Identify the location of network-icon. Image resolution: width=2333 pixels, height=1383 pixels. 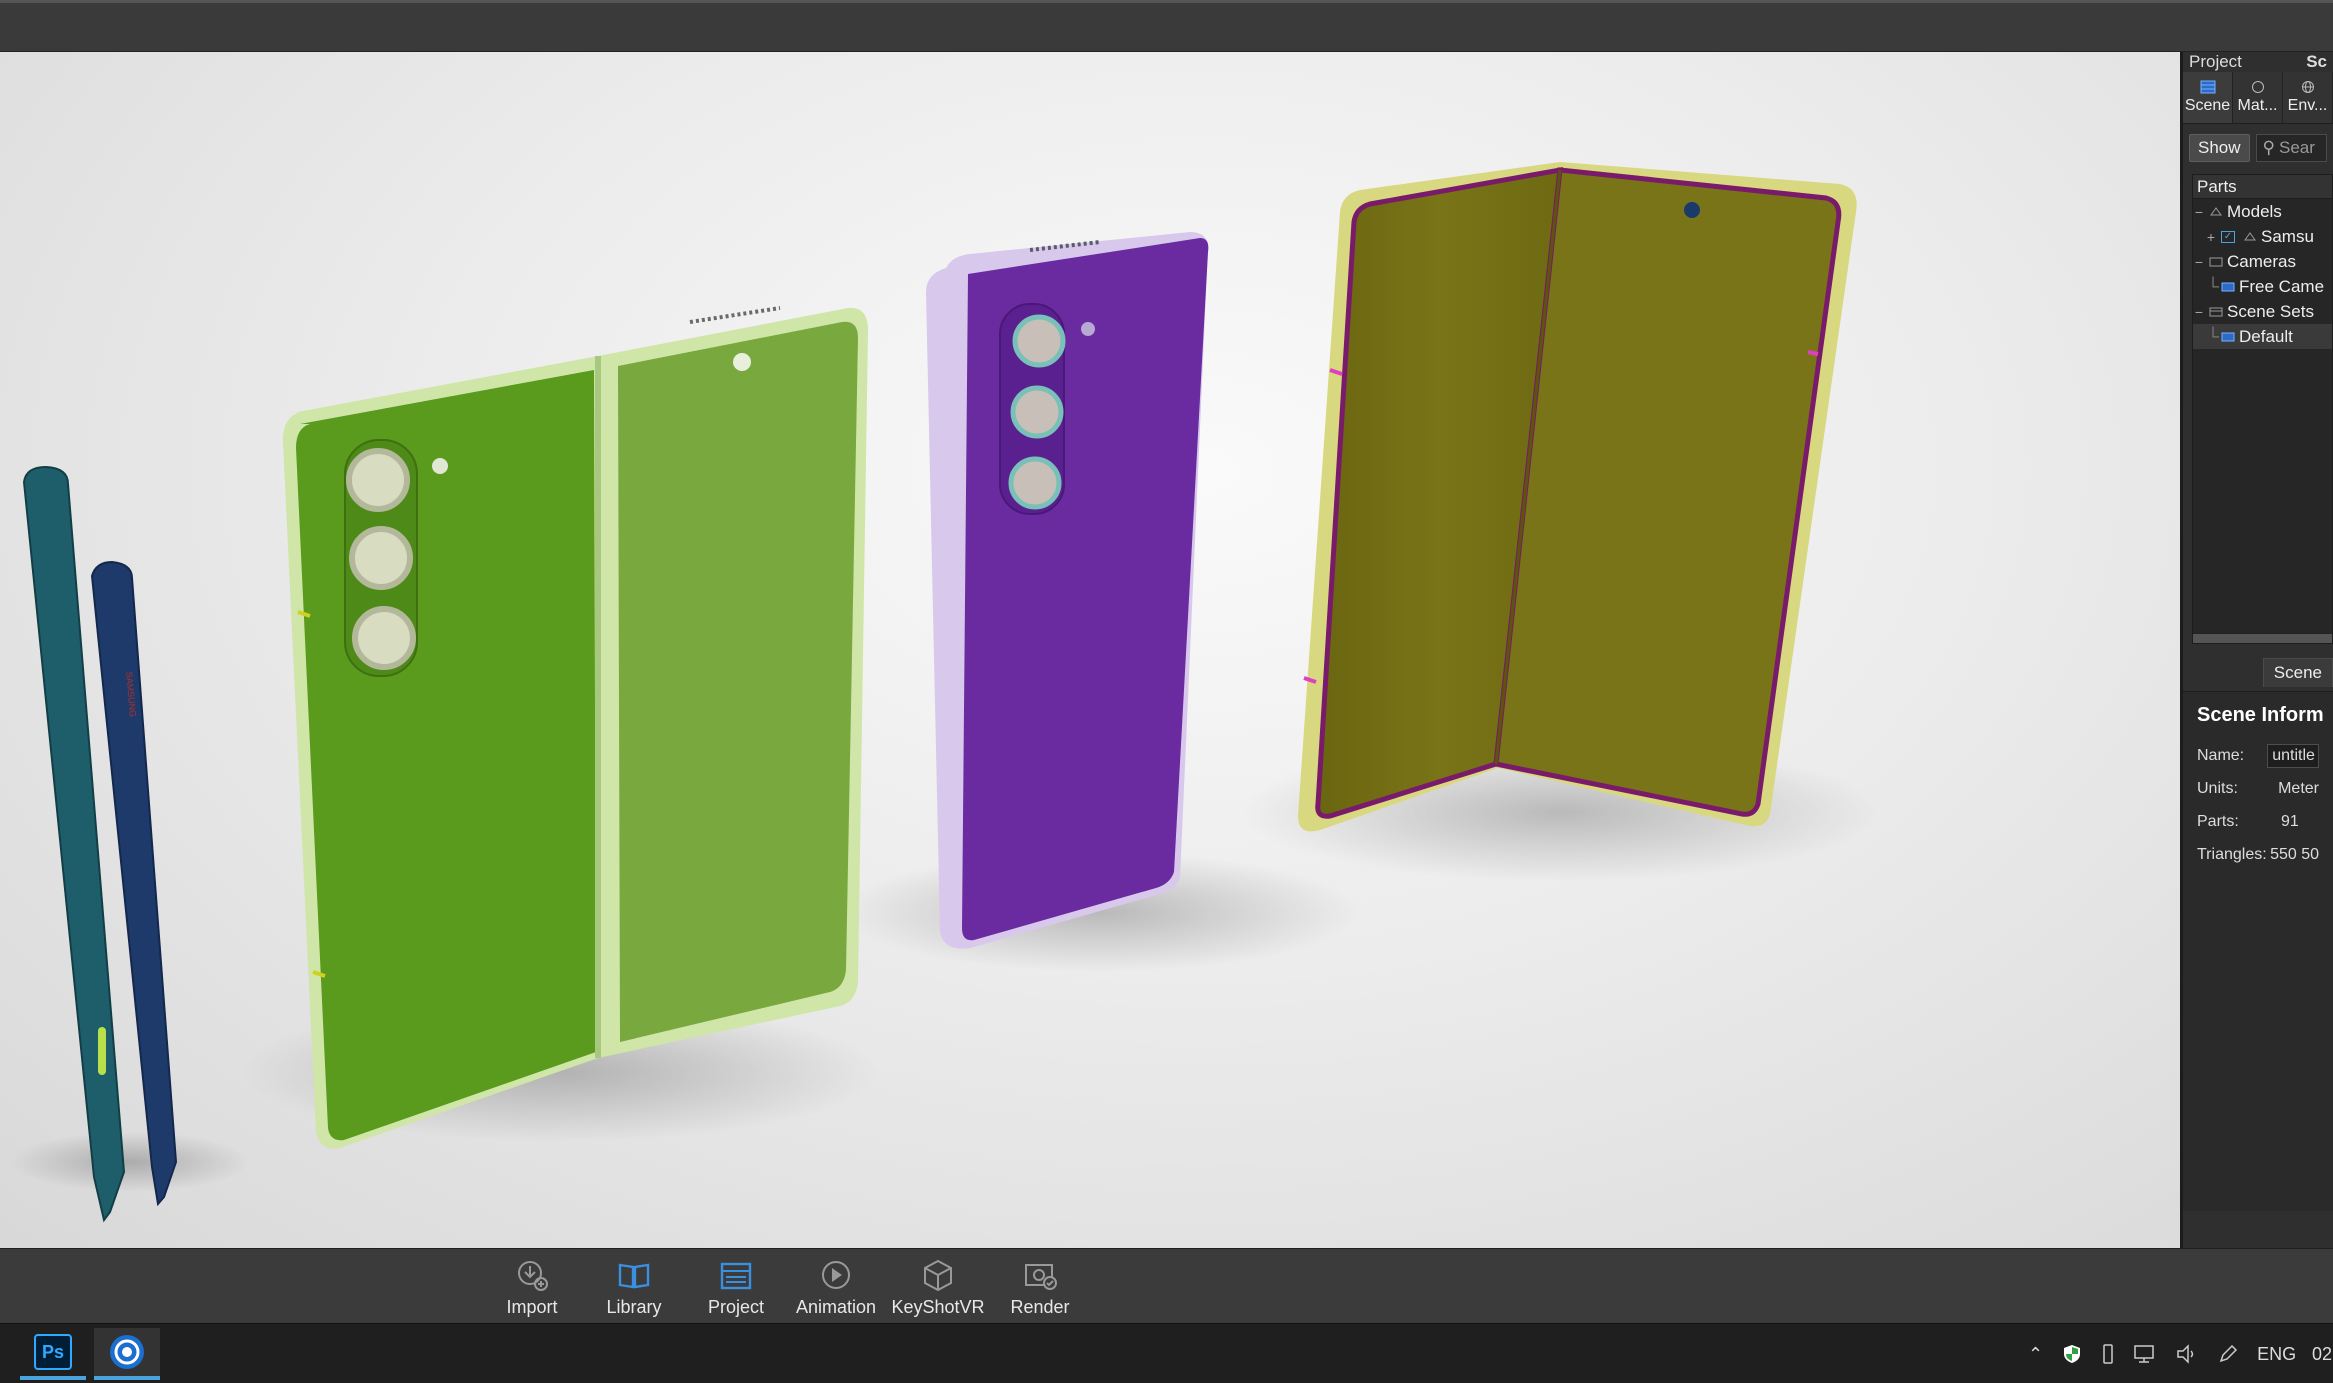
(2145, 1354).